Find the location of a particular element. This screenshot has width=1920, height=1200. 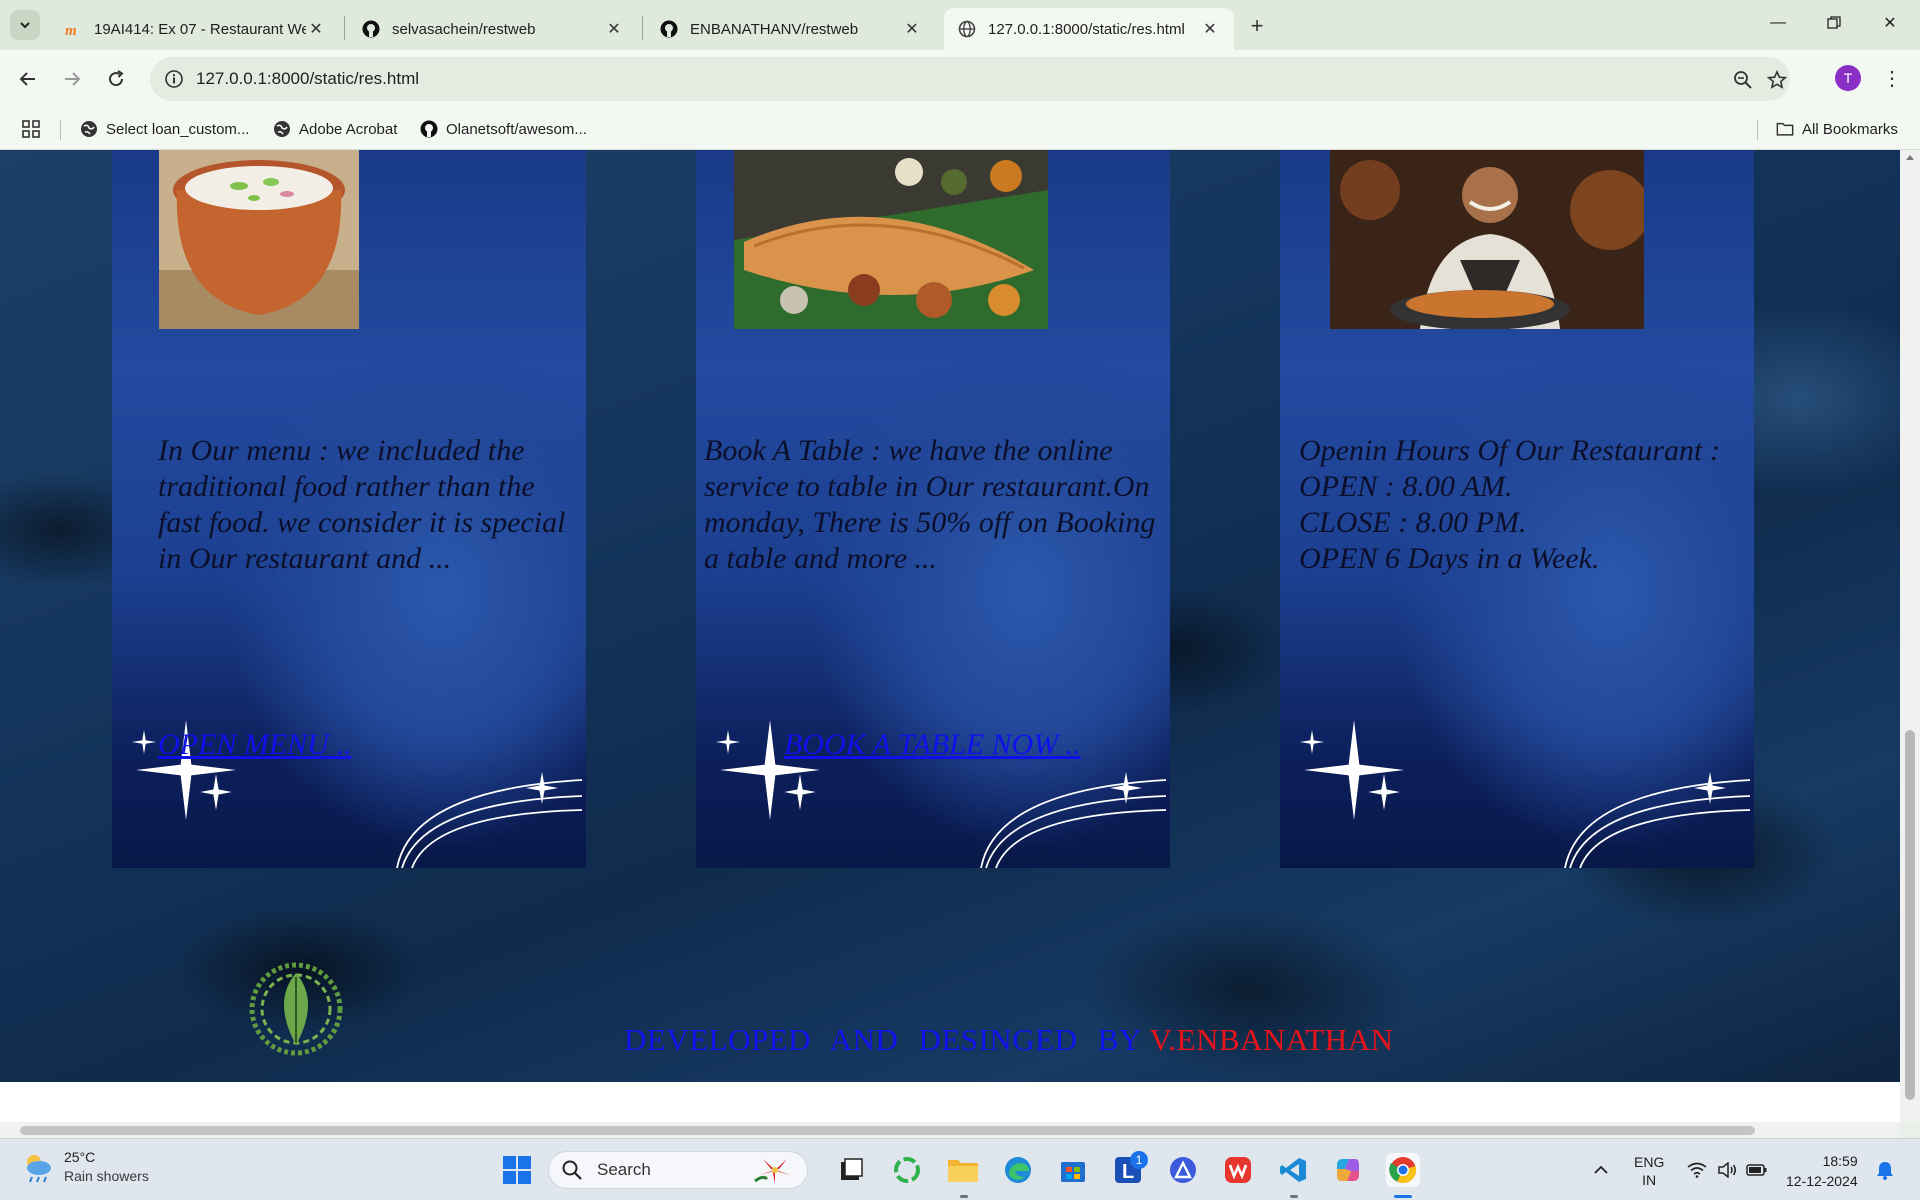

poinsettia-icon is located at coordinates (772, 1171).